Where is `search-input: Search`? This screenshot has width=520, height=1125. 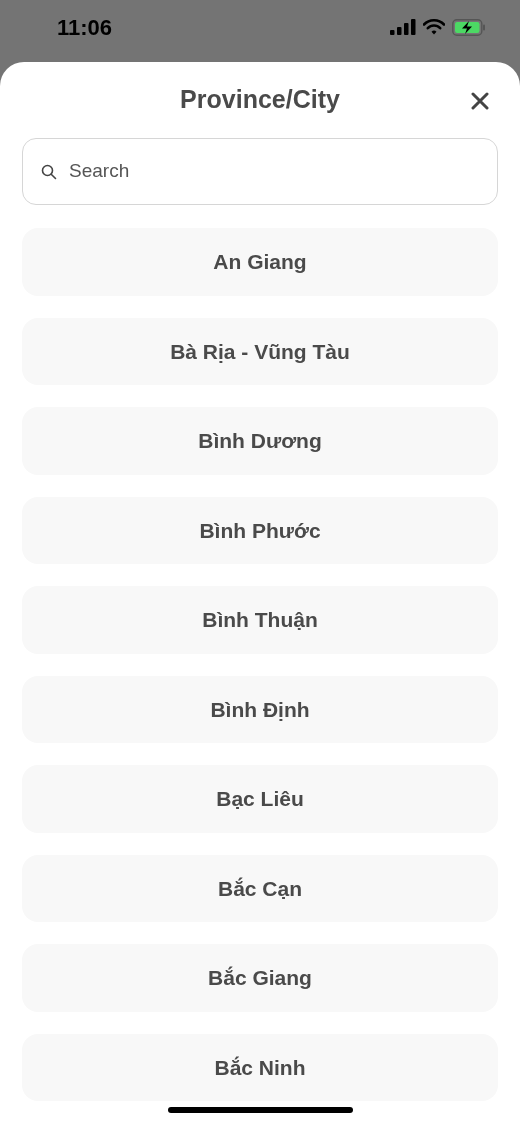 search-input: Search is located at coordinates (274, 171).